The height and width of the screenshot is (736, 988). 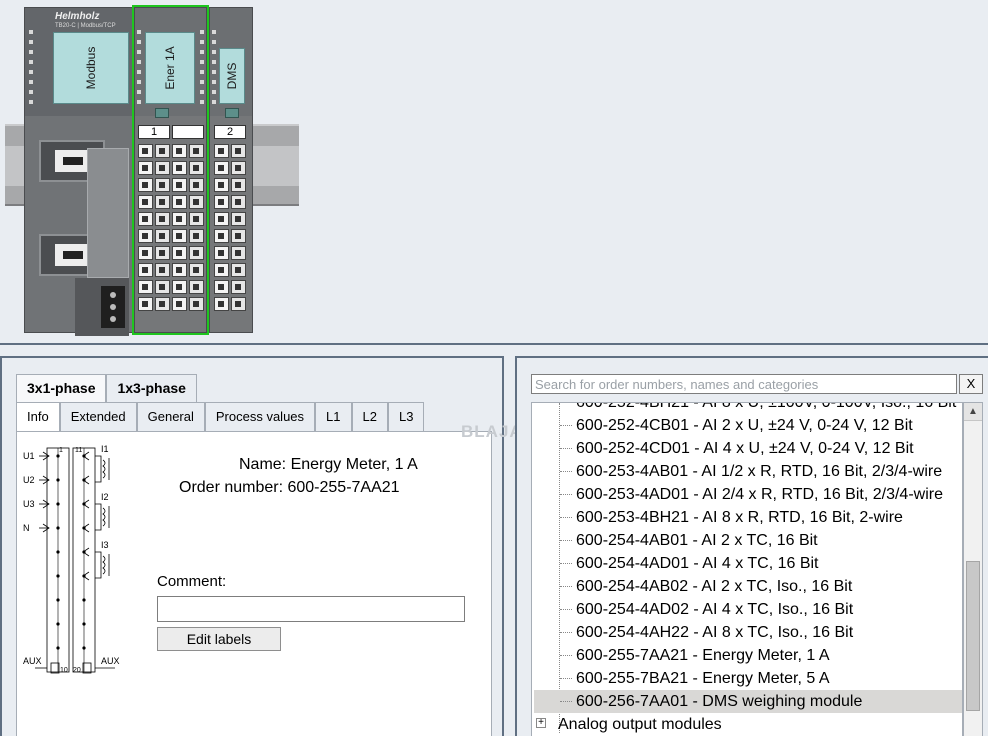 What do you see at coordinates (61, 450) in the screenshot?
I see `schematic-pin-1: 1` at bounding box center [61, 450].